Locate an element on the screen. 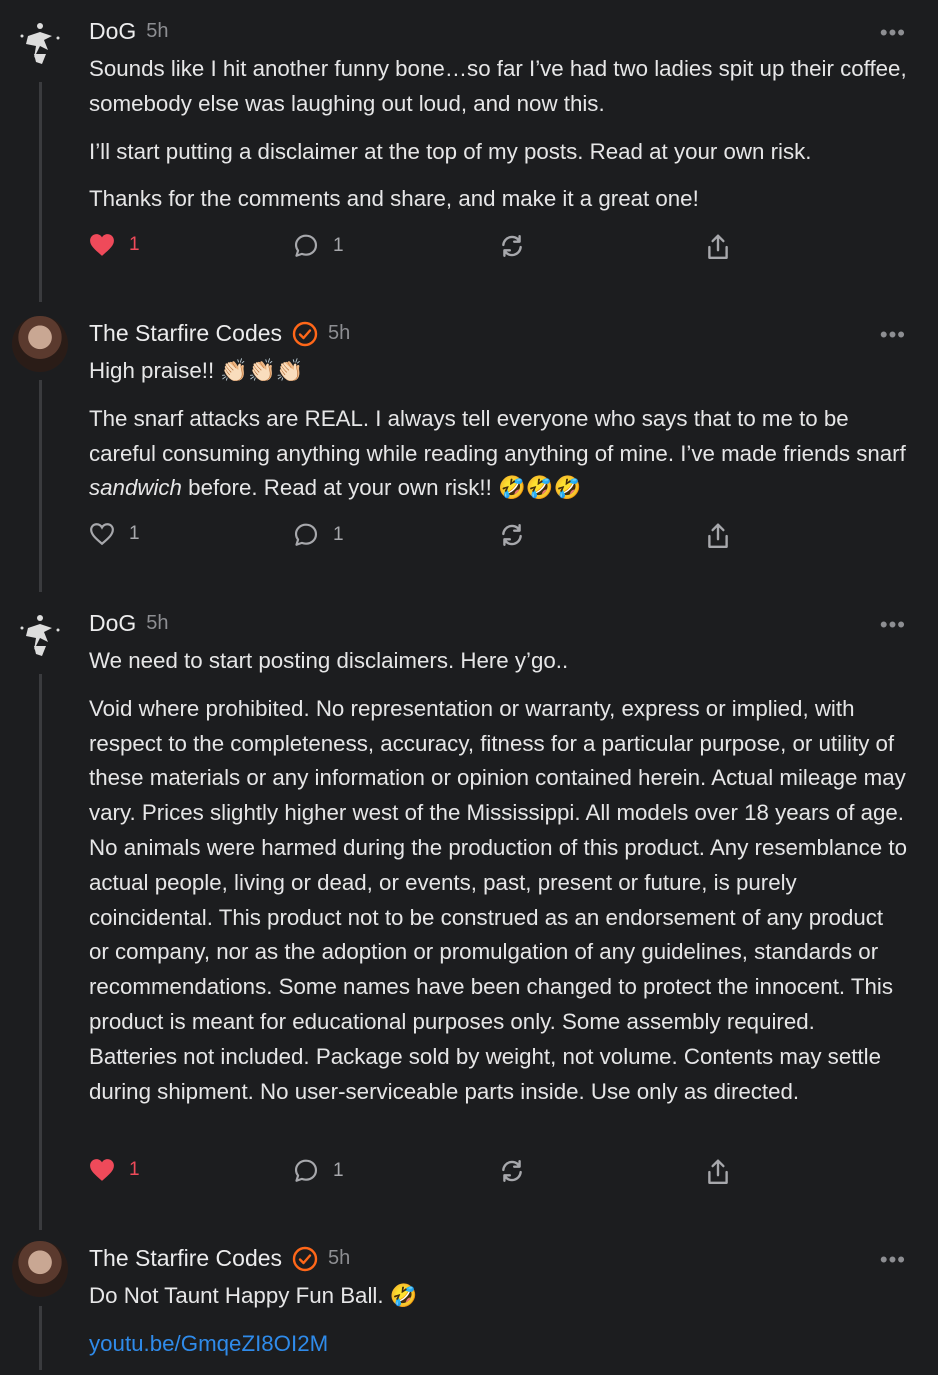  heart-icon is located at coordinates (102, 534).